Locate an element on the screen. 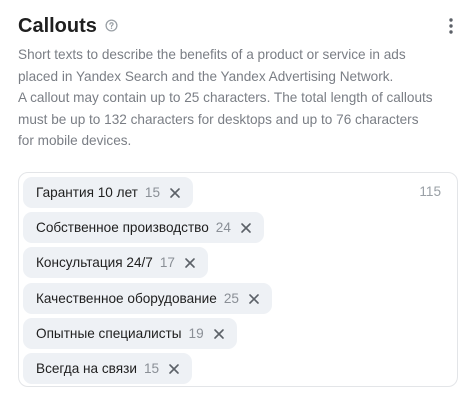 The height and width of the screenshot is (401, 469). callout-text: Собственное производство is located at coordinates (122, 227).